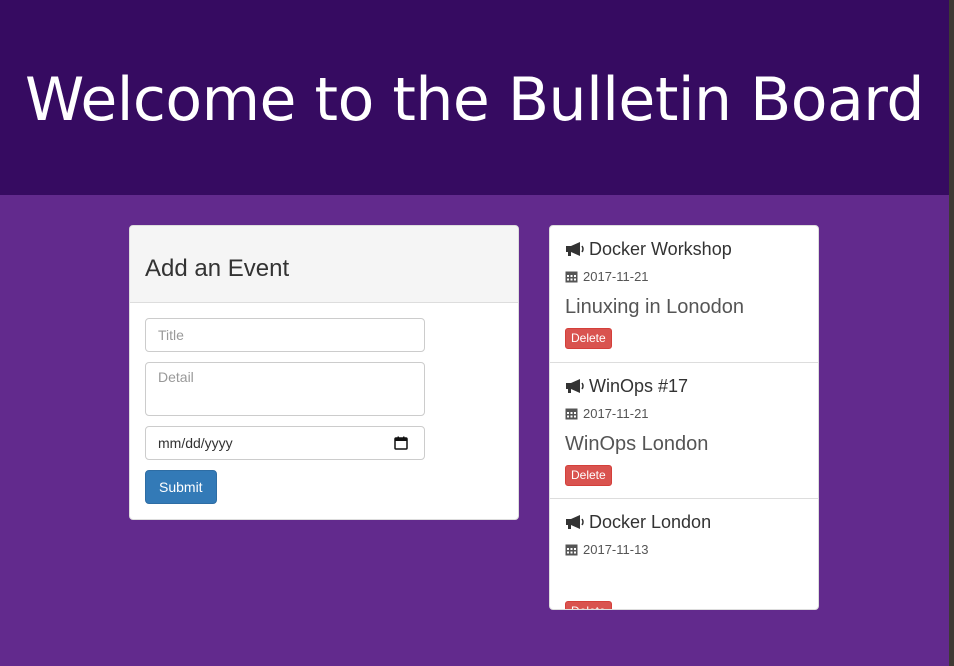  Describe the element at coordinates (660, 248) in the screenshot. I see `event-title: Docker Workshop` at that location.